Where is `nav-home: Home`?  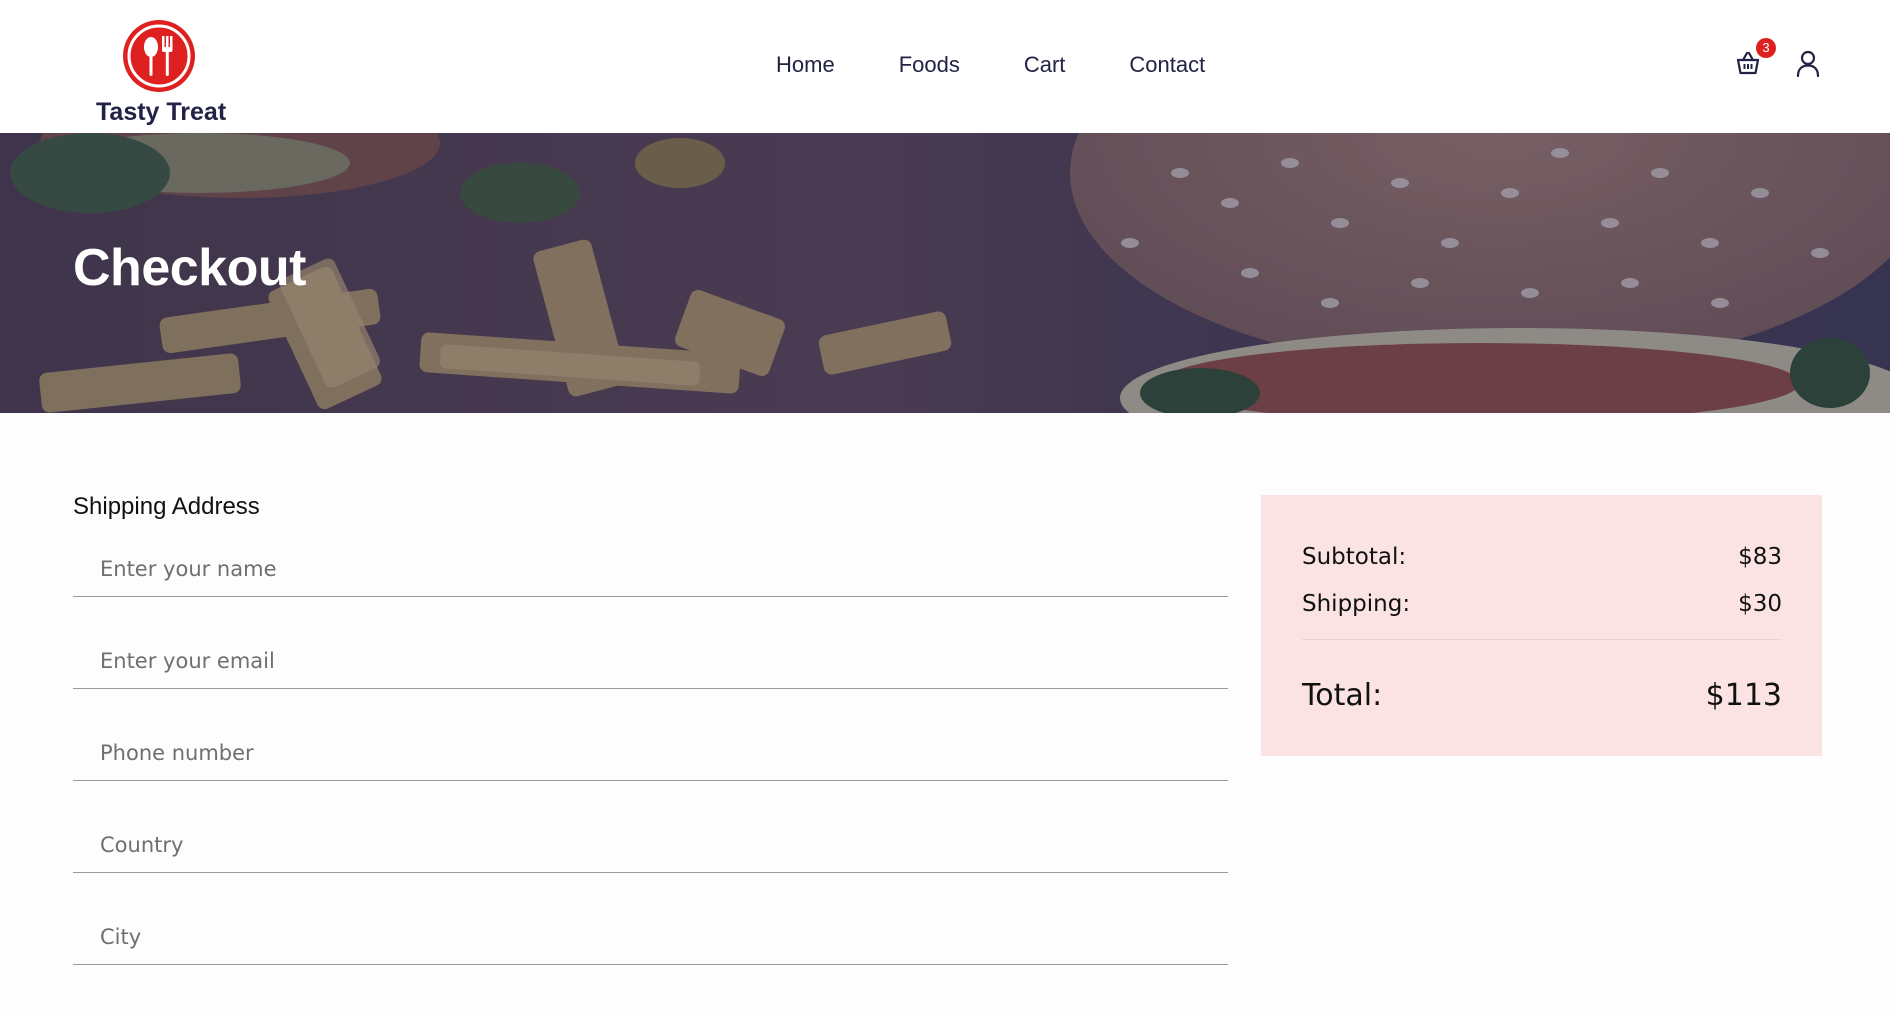
nav-home: Home is located at coordinates (805, 65).